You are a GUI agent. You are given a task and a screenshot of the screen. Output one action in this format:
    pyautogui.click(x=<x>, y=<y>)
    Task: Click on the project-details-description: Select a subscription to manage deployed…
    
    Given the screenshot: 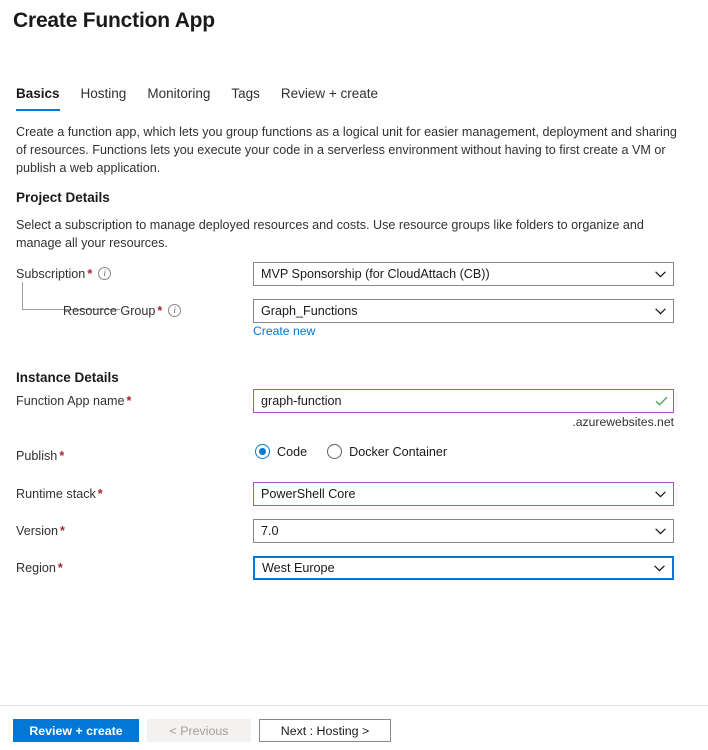 What is the action you would take?
    pyautogui.click(x=330, y=234)
    